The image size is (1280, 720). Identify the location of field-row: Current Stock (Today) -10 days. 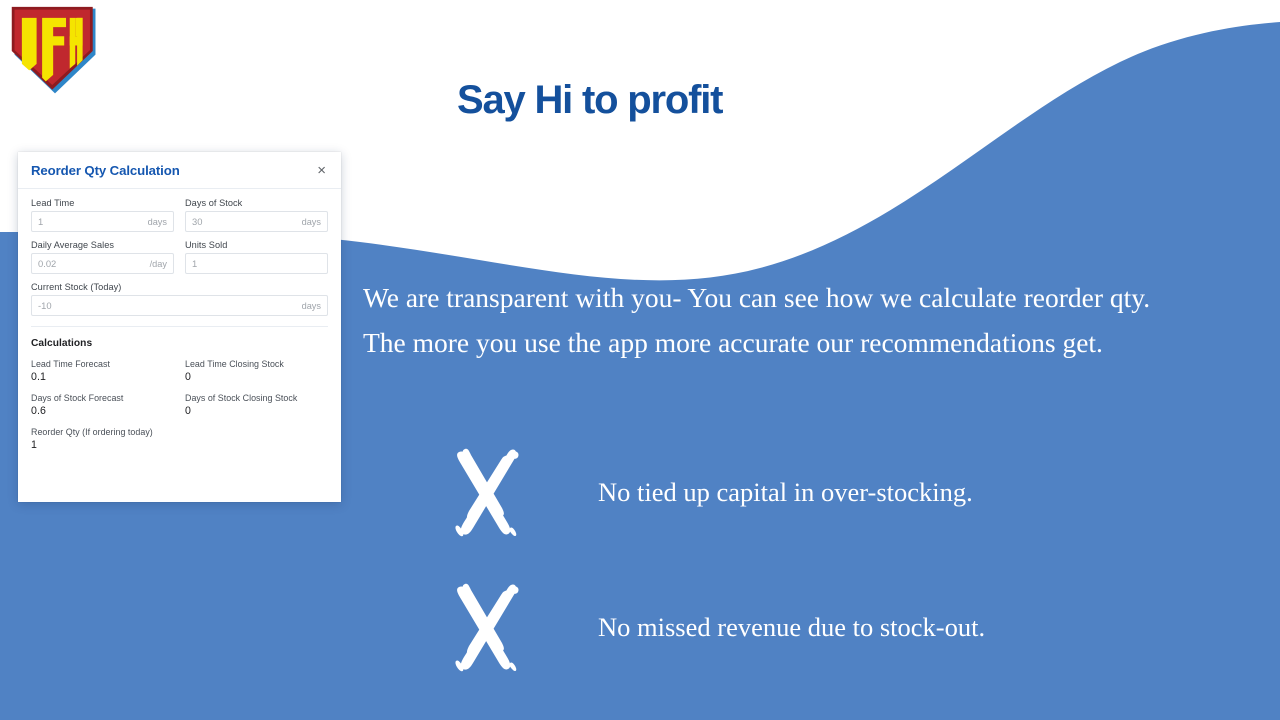
(179, 299).